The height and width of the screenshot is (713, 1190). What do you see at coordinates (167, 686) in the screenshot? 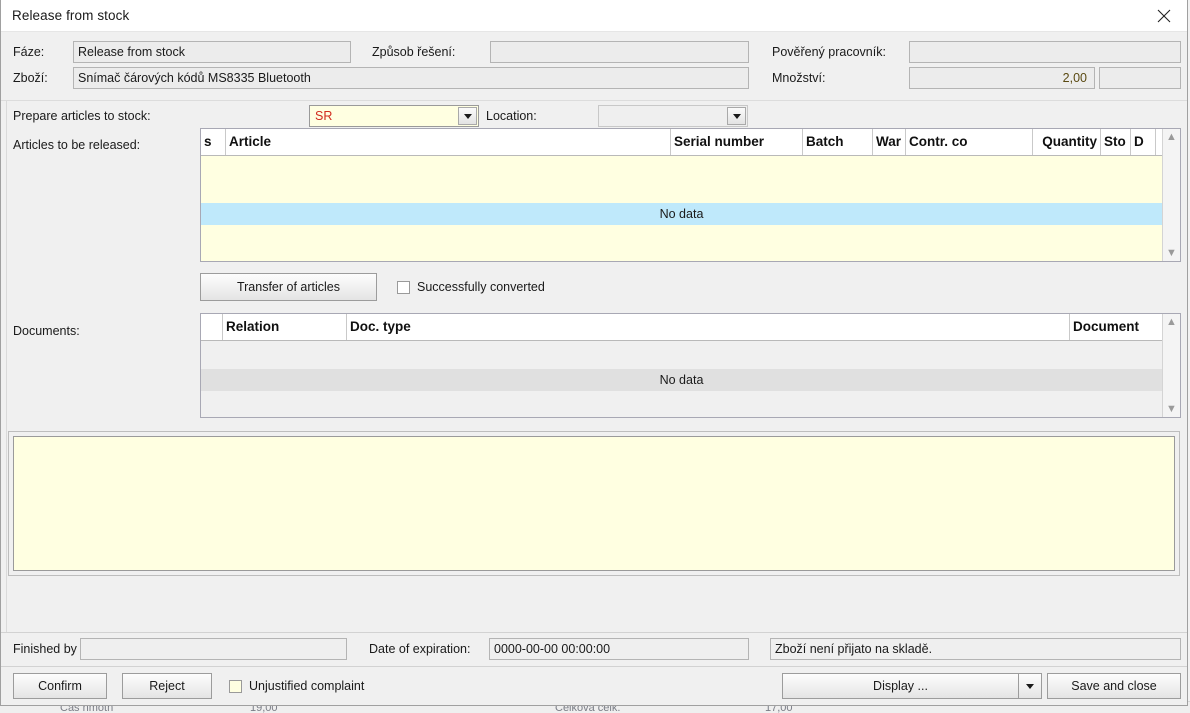
I see `reject-button: Reject` at bounding box center [167, 686].